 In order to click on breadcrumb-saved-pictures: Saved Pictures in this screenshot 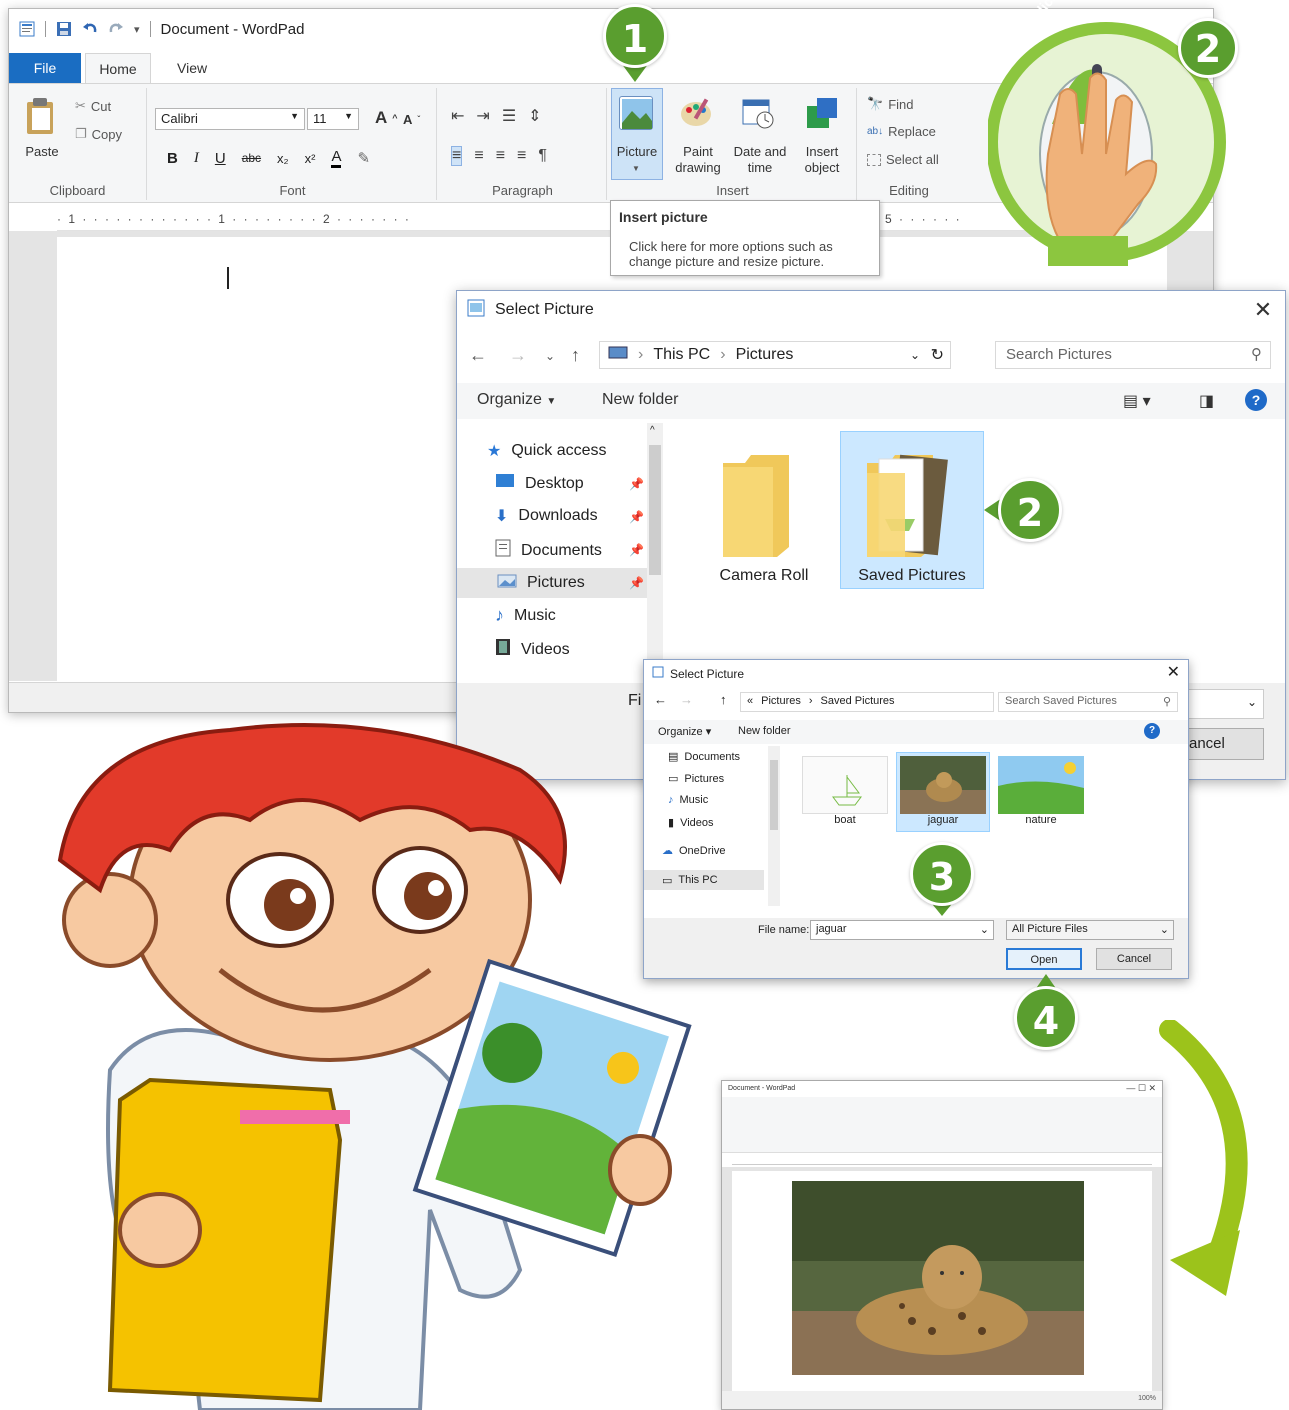, I will do `click(858, 702)`.